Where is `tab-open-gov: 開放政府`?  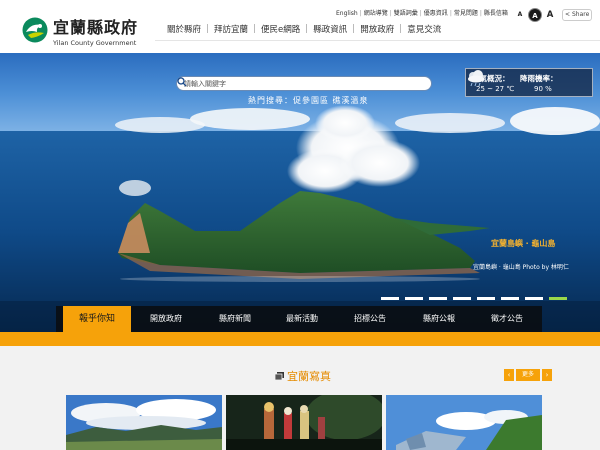
tab-open-gov: 開放政府 is located at coordinates (166, 319).